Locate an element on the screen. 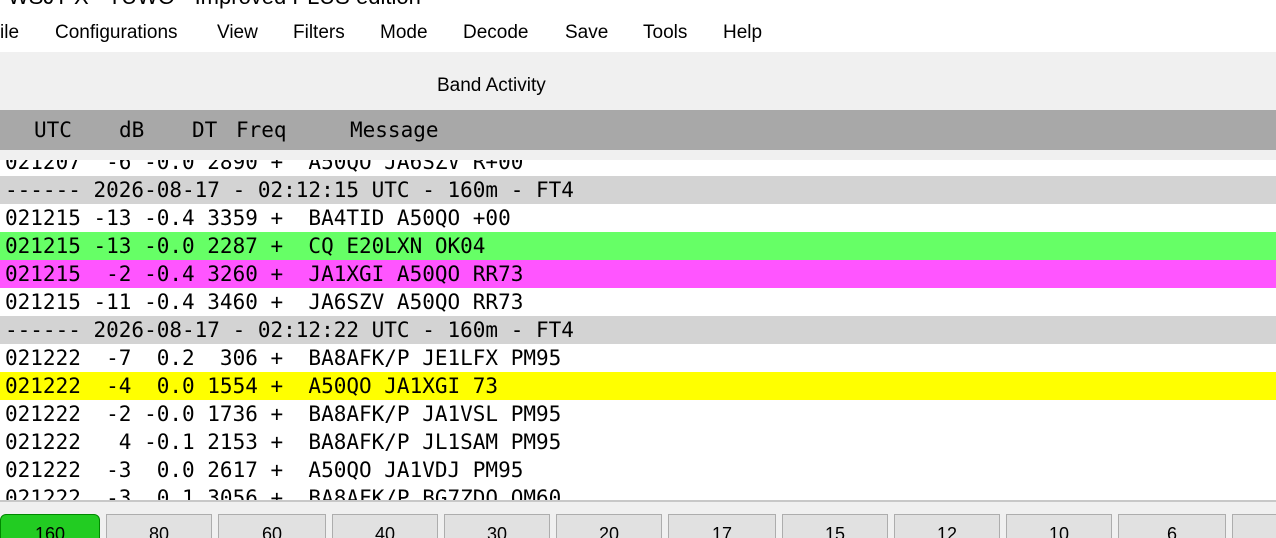  decode-row: 021222 -4 0.0 1554 + A50QO JA1XGI 73 is located at coordinates (638, 386).